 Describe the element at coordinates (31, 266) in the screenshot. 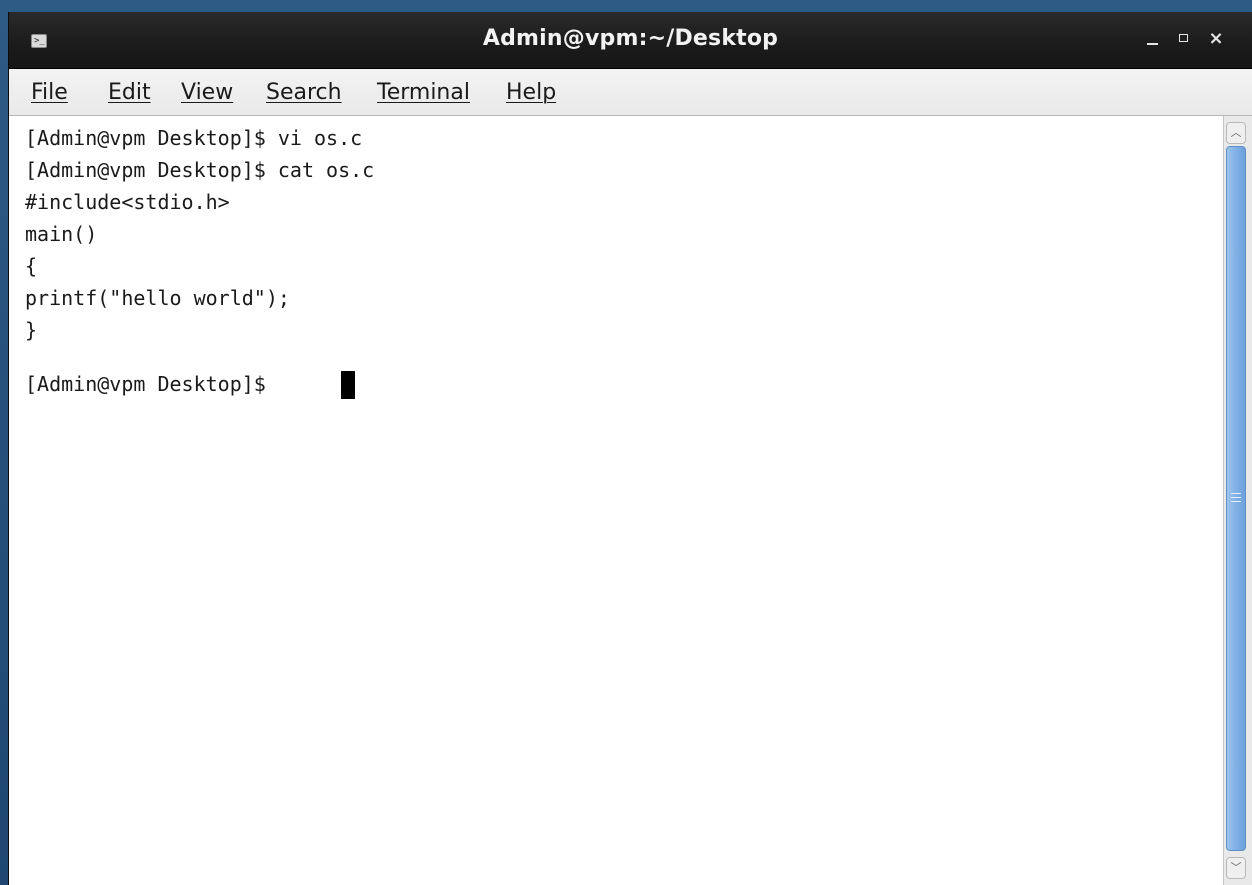

I see `terminal-line: {` at that location.